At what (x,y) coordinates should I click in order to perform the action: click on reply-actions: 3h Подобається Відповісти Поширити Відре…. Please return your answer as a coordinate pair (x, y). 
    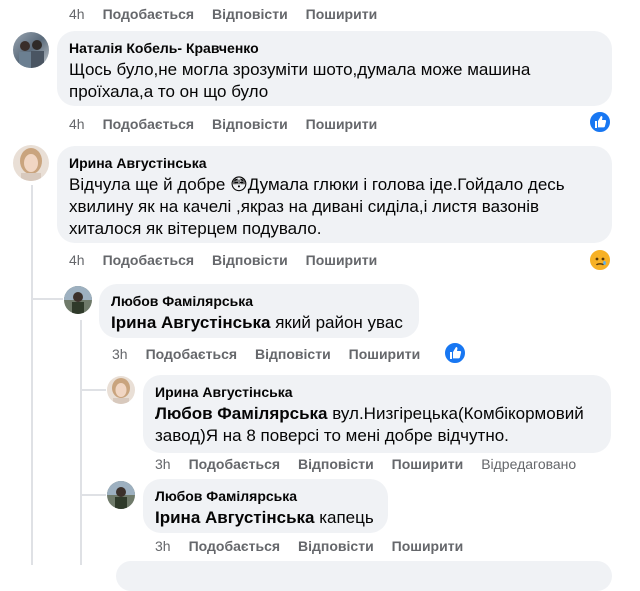
    Looking at the image, I should click on (365, 464).